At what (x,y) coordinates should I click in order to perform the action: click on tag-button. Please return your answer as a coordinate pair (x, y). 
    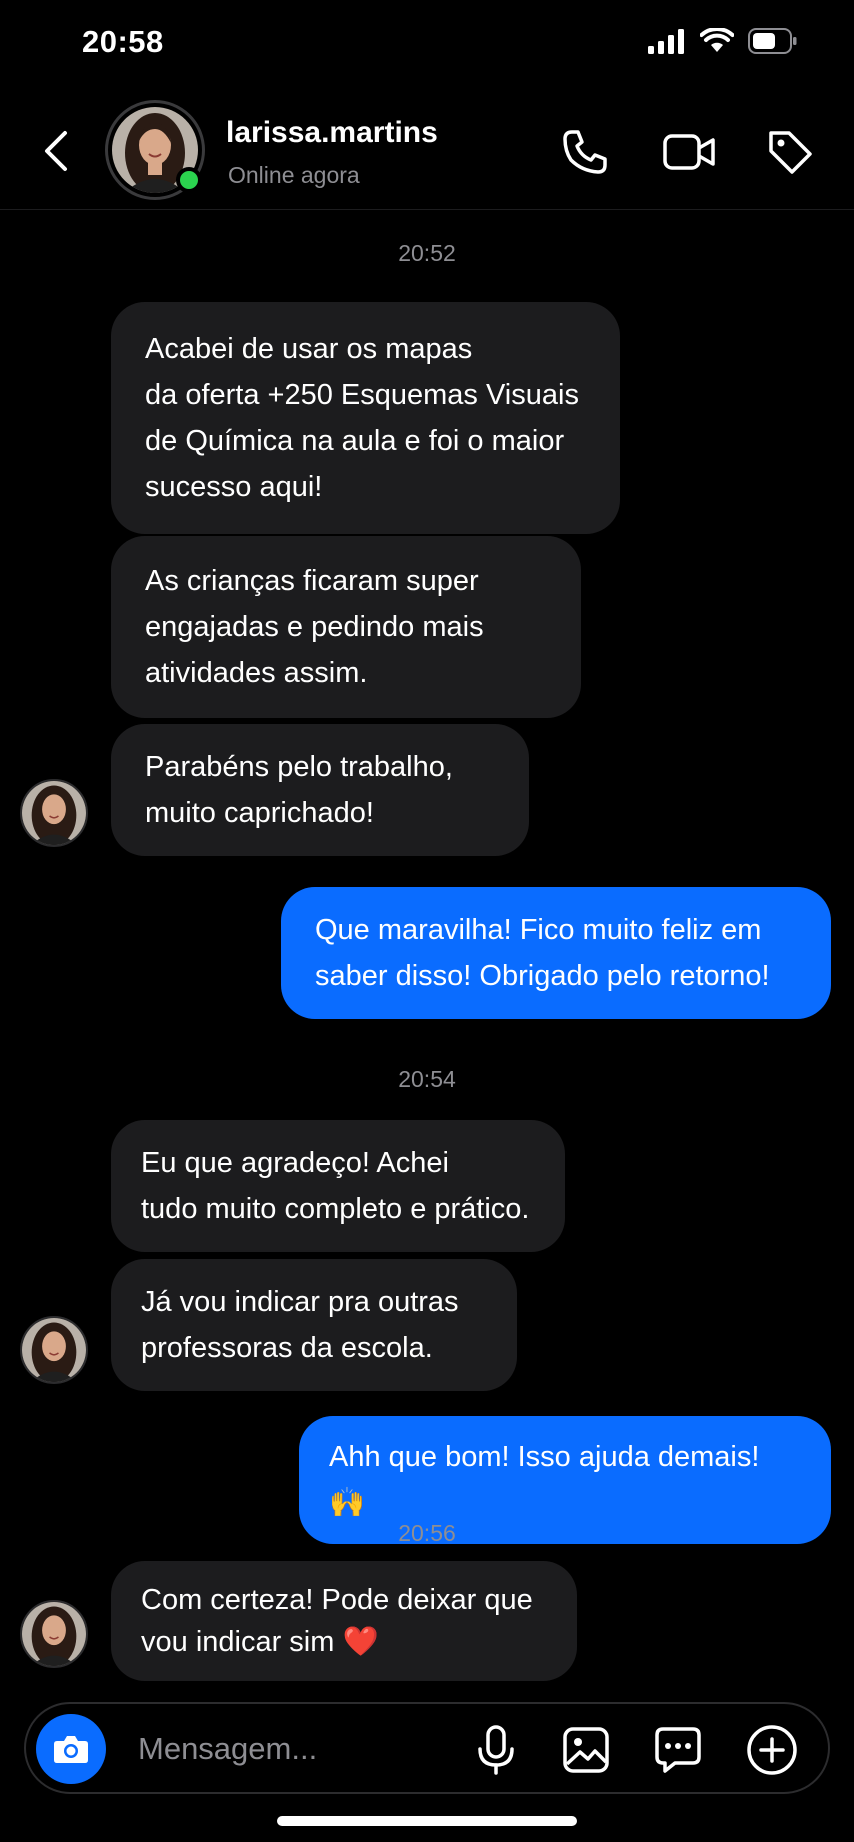
    Looking at the image, I should click on (790, 152).